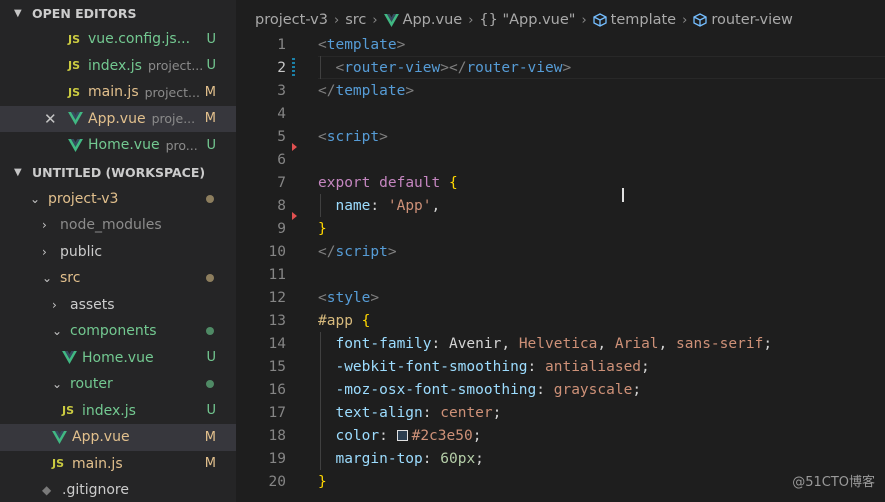 Image resolution: width=885 pixels, height=502 pixels. I want to click on tree-file-app-vue: App.vue M, so click(118, 437).